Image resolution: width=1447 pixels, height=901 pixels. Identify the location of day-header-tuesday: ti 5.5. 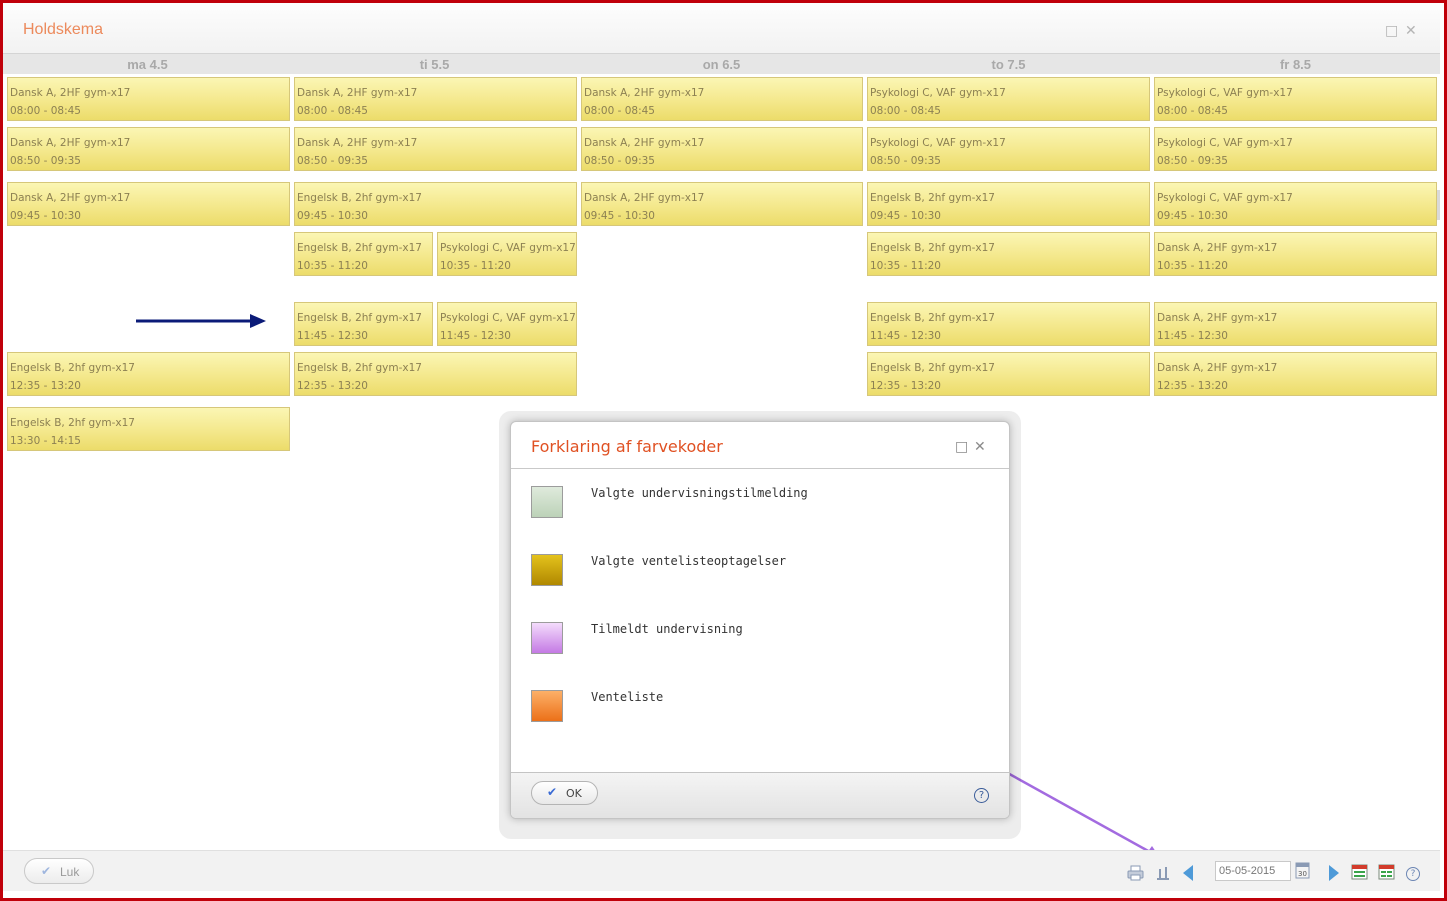
(434, 64).